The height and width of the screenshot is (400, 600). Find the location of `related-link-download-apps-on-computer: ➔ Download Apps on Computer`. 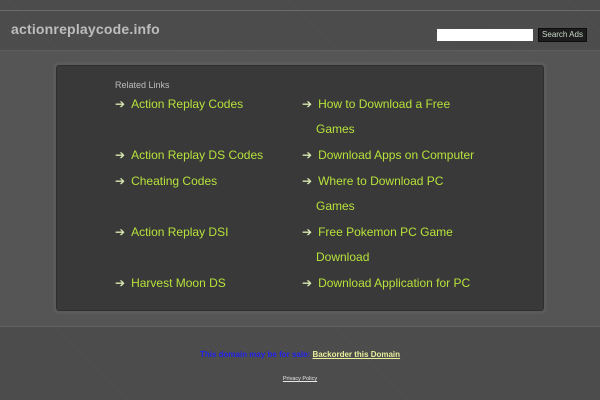

related-link-download-apps-on-computer: ➔ Download Apps on Computer is located at coordinates (388, 155).